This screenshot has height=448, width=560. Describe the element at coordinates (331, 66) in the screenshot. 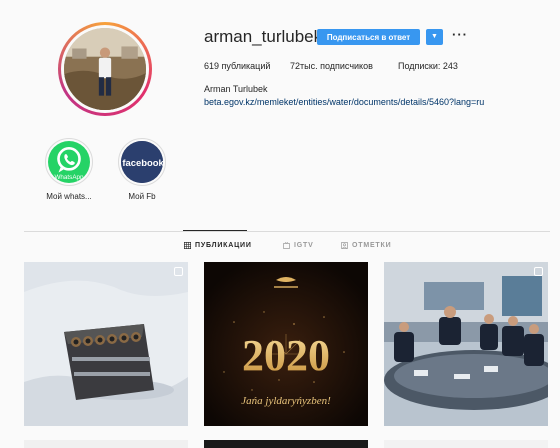

I see `followers-count: 72тыс. подписчиков` at that location.